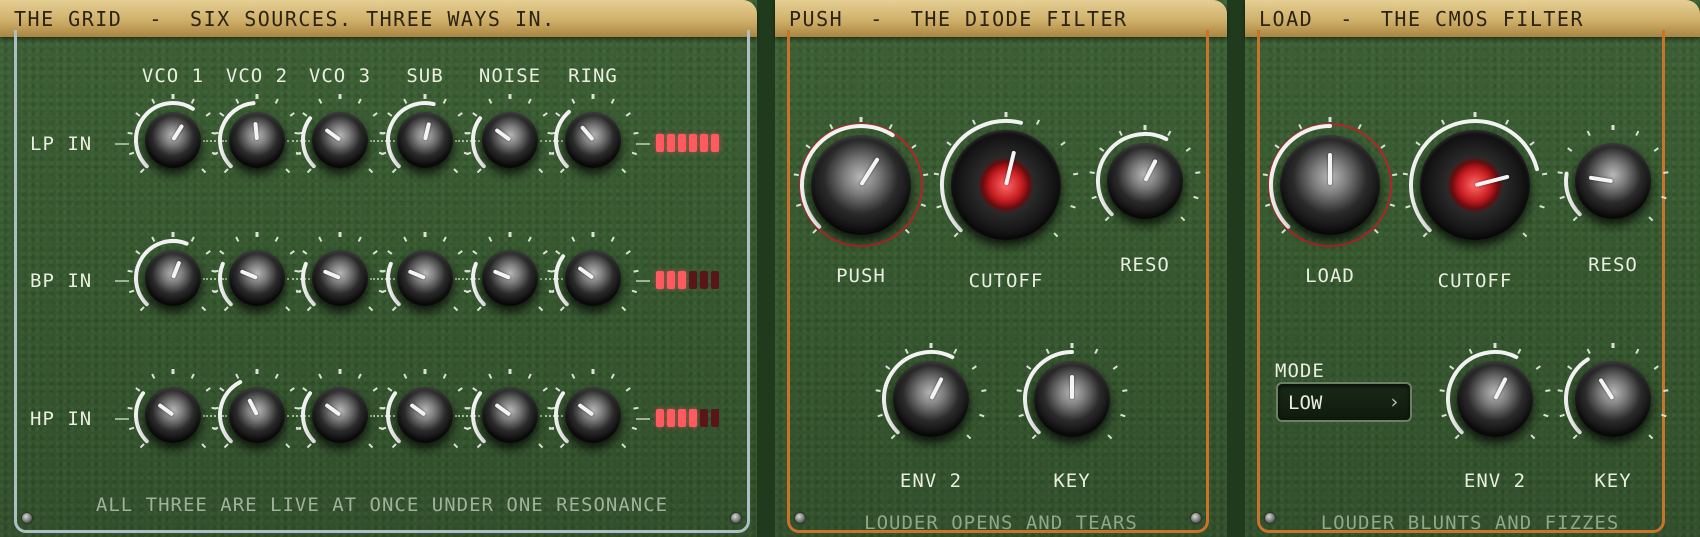 Image resolution: width=1700 pixels, height=537 pixels. What do you see at coordinates (861, 185) in the screenshot?
I see `push-push-knob` at bounding box center [861, 185].